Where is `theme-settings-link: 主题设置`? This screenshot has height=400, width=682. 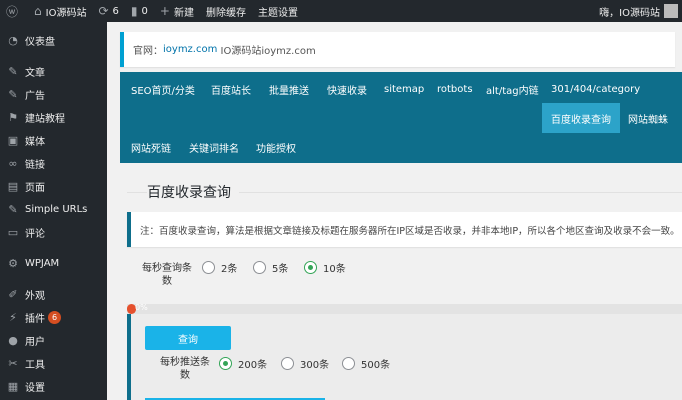 theme-settings-link: 主题设置 is located at coordinates (278, 11).